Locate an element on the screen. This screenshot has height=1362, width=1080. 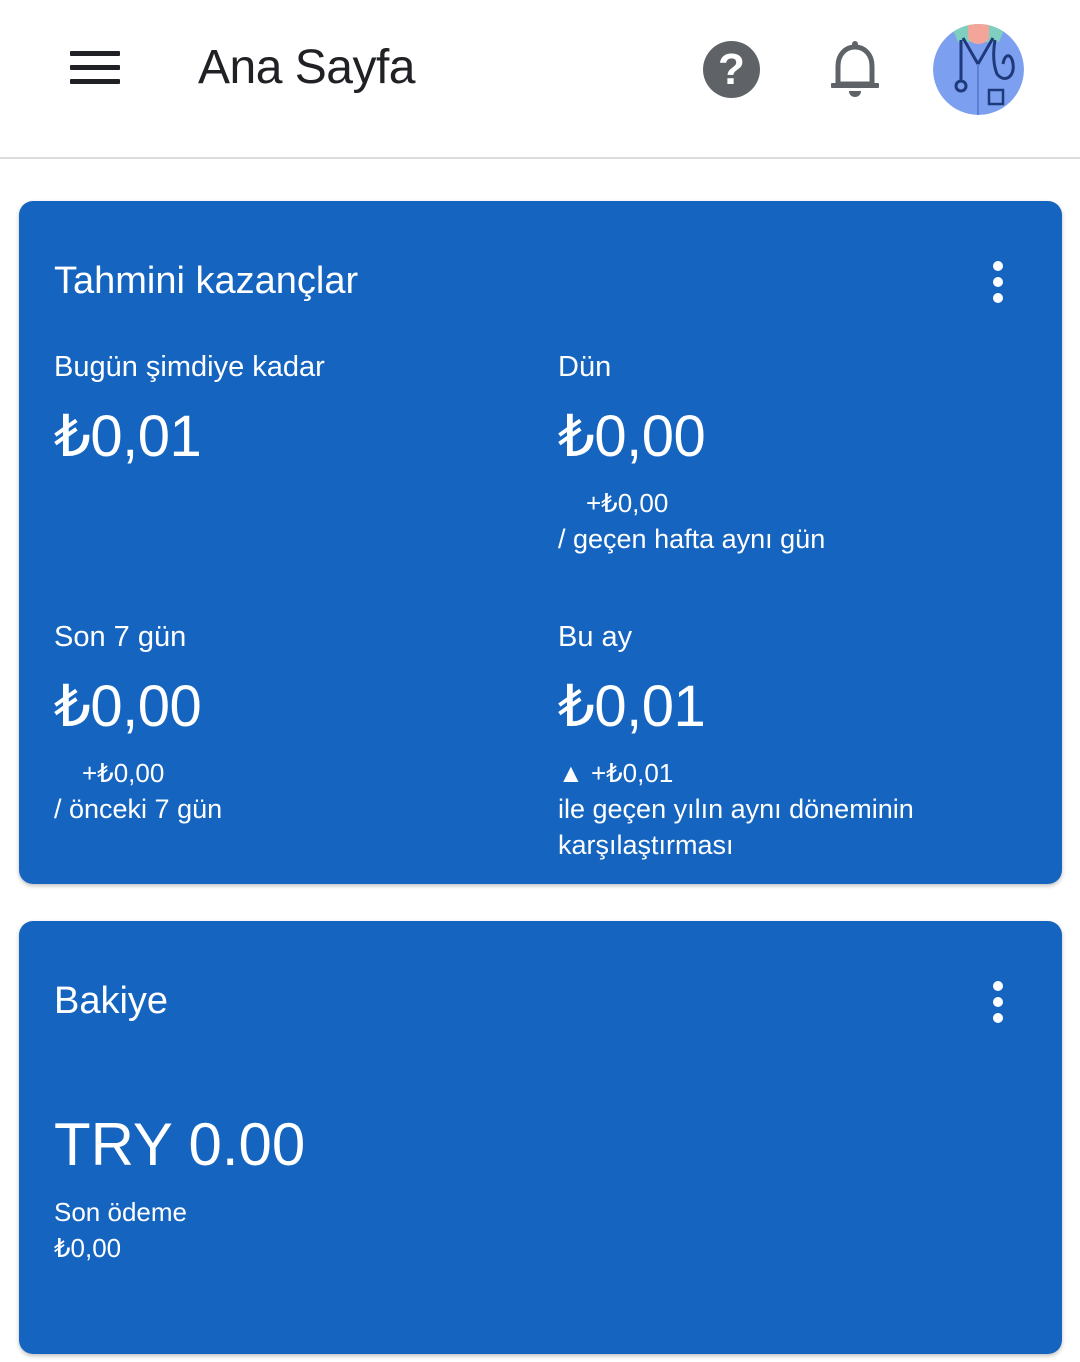
app-bar: Ana Sayfa ? is located at coordinates (540, 79).